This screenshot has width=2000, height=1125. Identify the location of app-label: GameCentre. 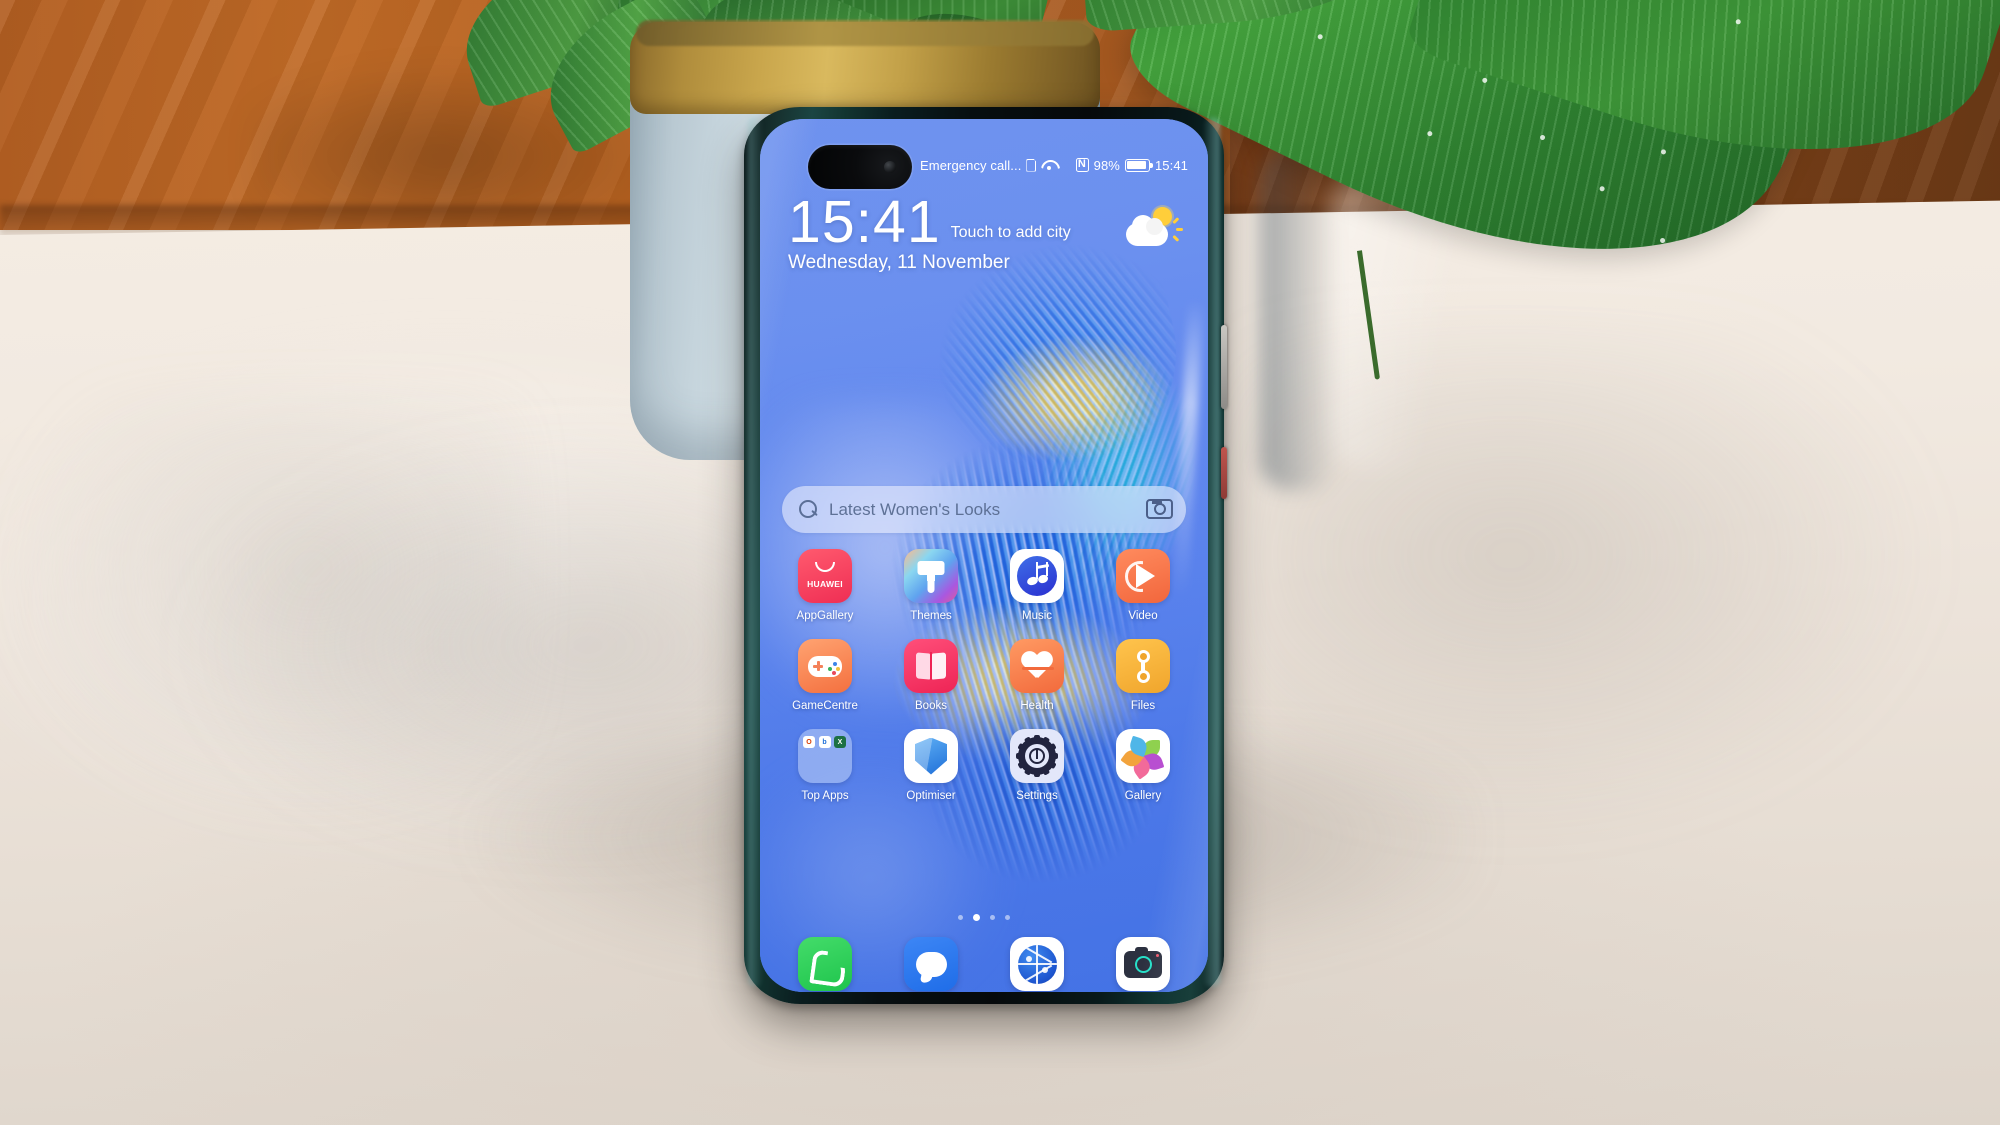
(825, 706).